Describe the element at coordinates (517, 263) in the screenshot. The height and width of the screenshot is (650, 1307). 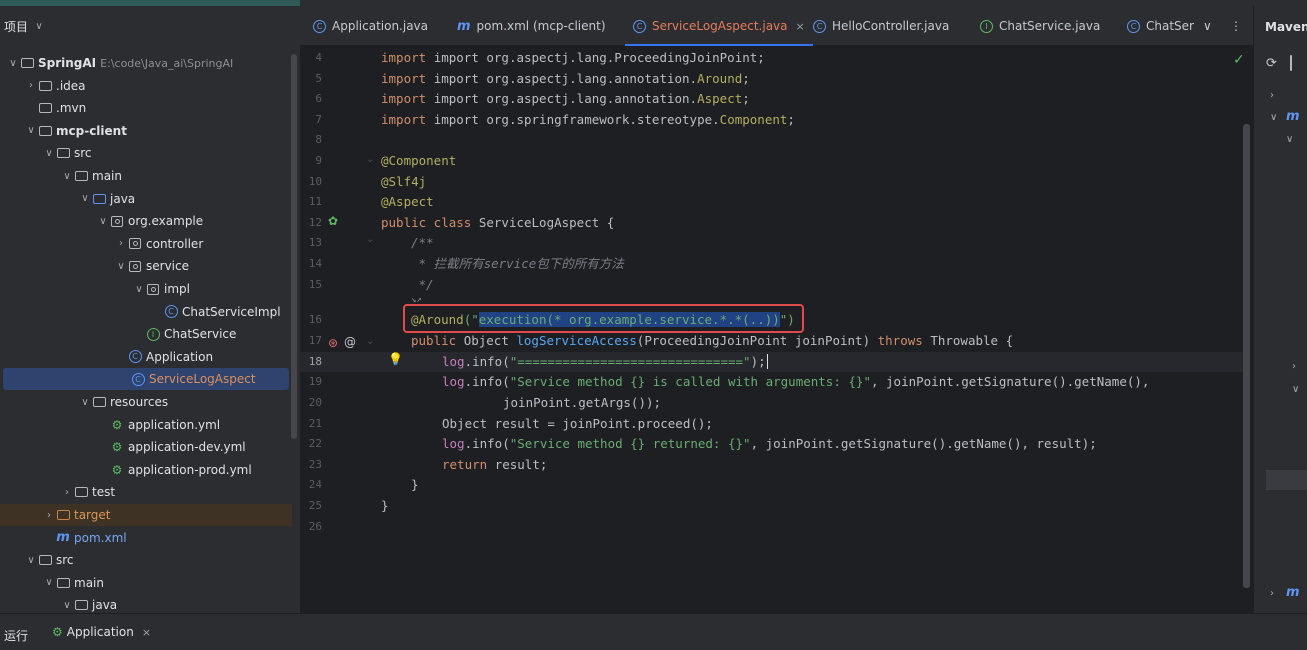
I see `code-line-14: * 拦截所有service包下的所有方法` at that location.